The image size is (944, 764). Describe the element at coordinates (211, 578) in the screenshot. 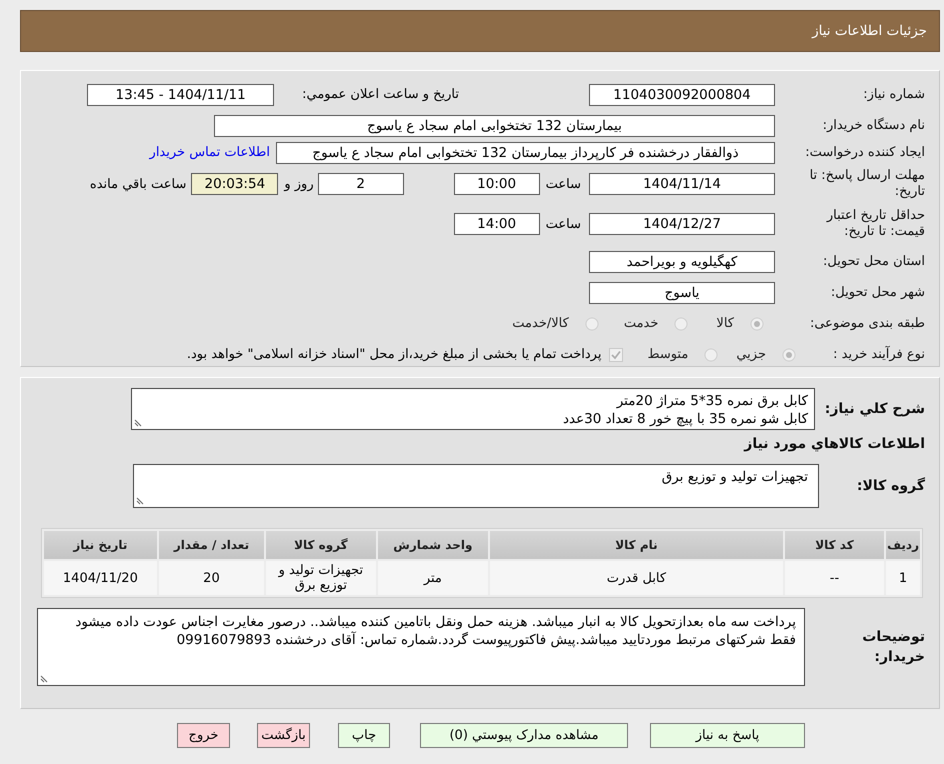

I see `table-cell: 20` at that location.